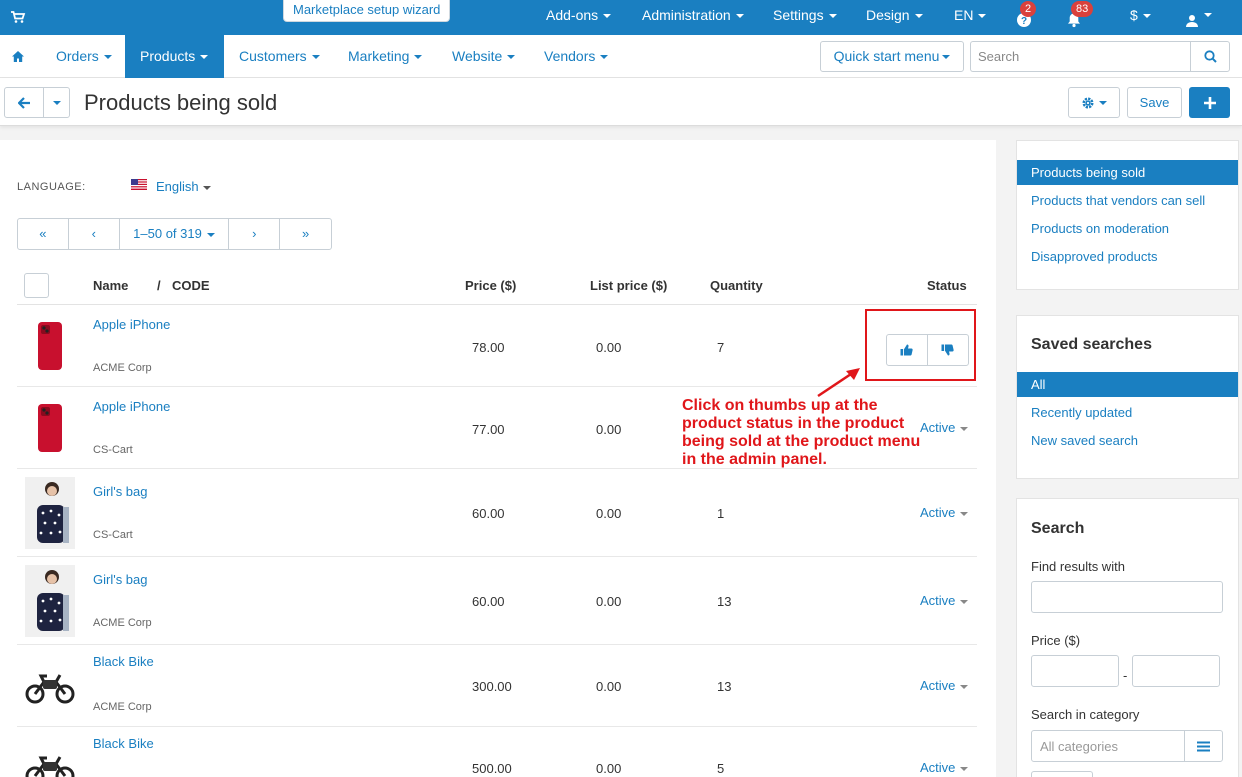  I want to click on marketplace-setup-wizard-button: Marketplace setup wizard, so click(367, 11).